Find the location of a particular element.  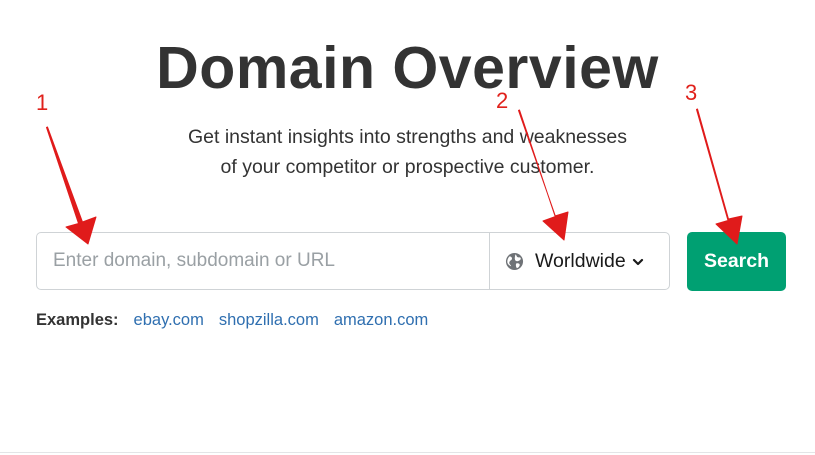

annotation-number-2: 2 is located at coordinates (502, 100).